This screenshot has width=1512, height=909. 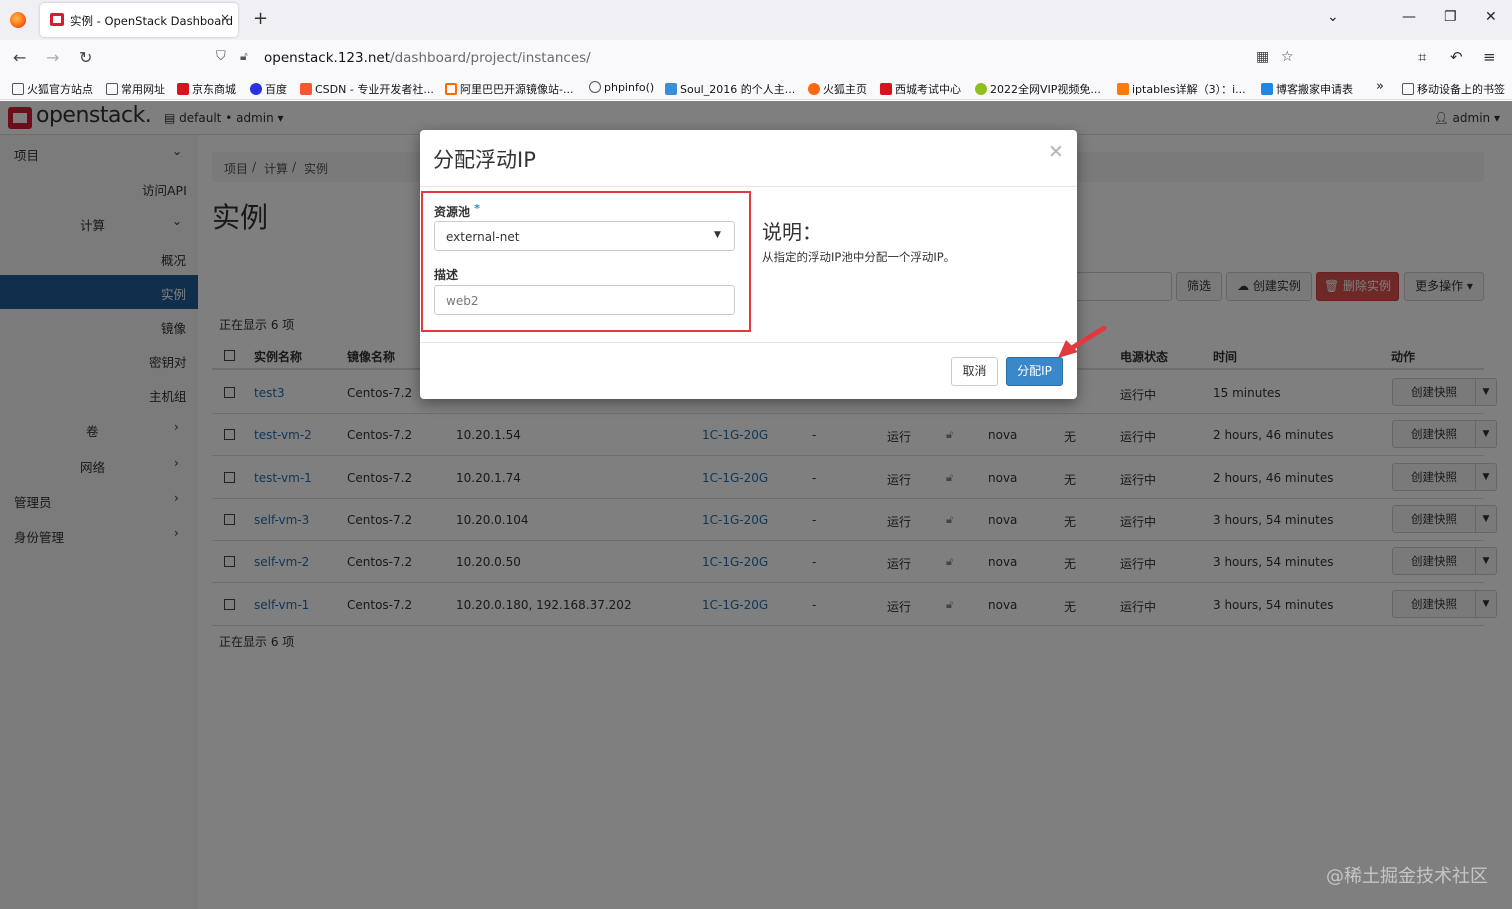 I want to click on browser-tab-bar: 实例 - OpenStack Dashboard × + ⌄ — ❐ ✕, so click(x=756, y=20).